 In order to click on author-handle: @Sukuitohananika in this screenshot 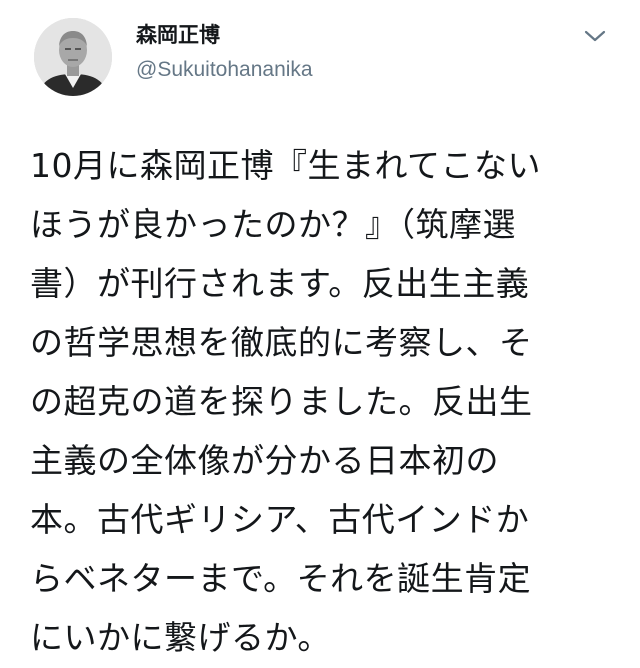, I will do `click(224, 70)`.